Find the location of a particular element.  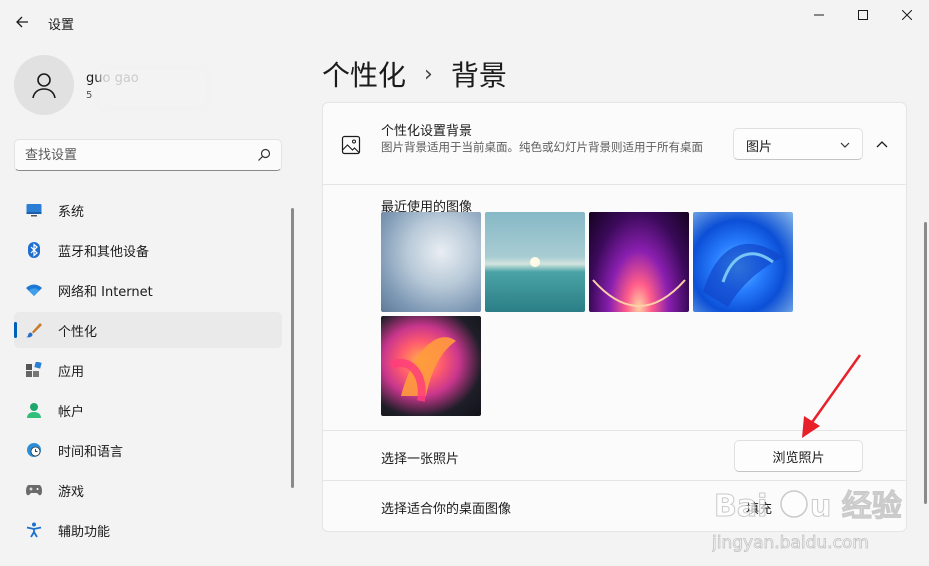

back-arrow-icon is located at coordinates (22, 22).